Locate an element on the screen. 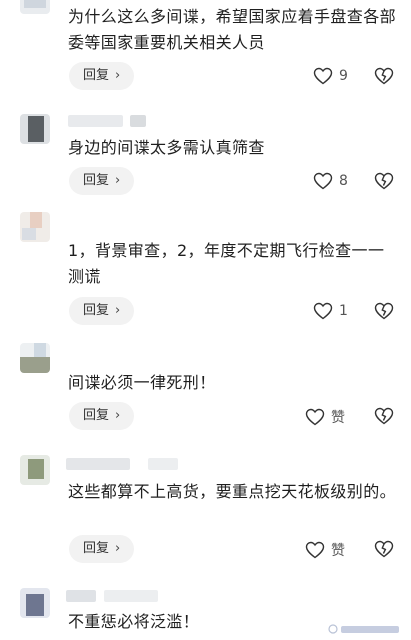 This screenshot has height=640, width=411. like-button: 1 is located at coordinates (330, 311).